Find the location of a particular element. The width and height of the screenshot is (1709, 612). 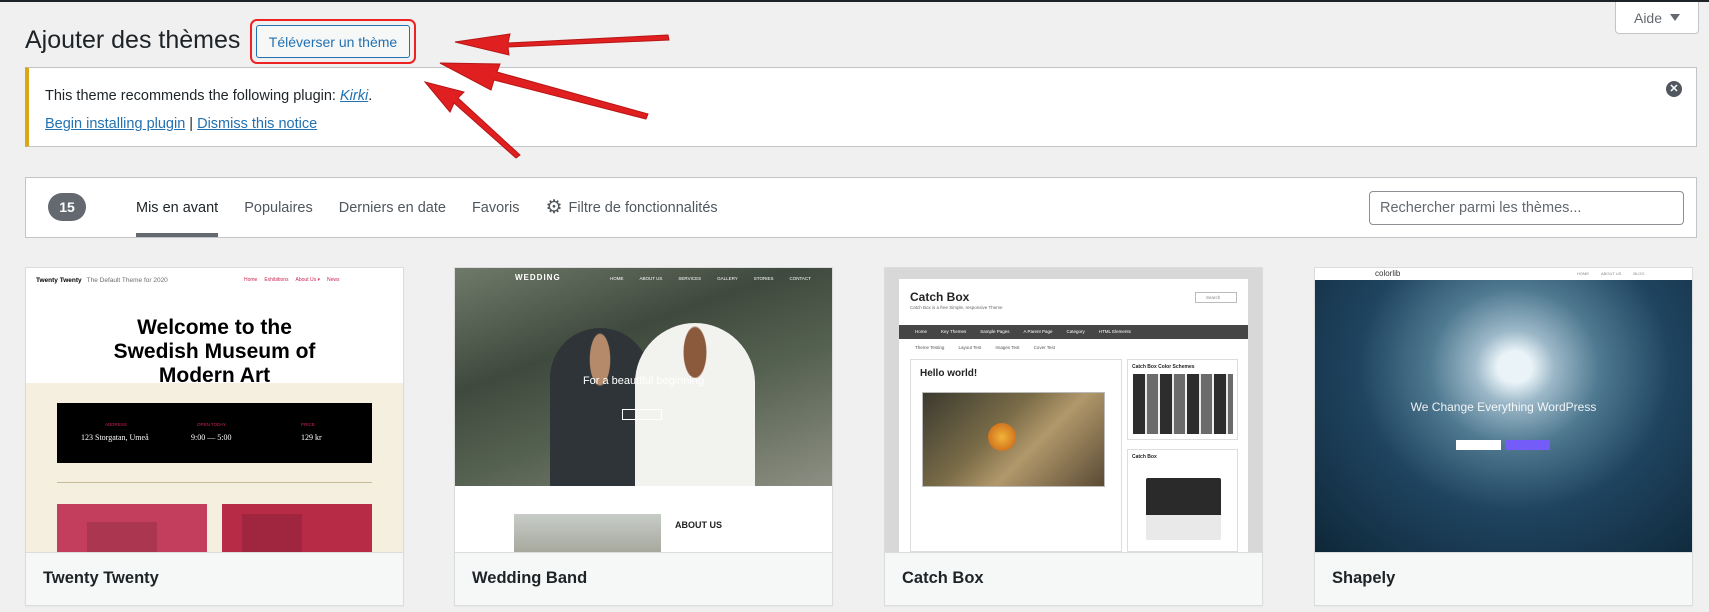

theme-name: Catch Box is located at coordinates (1073, 578).